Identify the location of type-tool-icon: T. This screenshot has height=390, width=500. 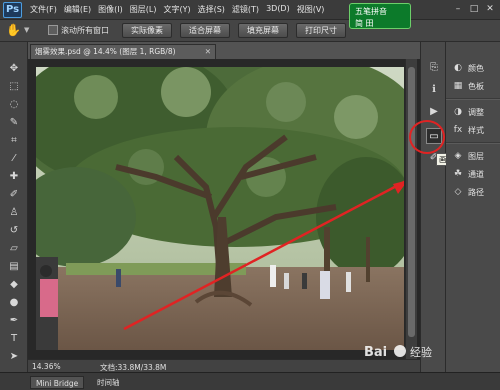
(14, 338).